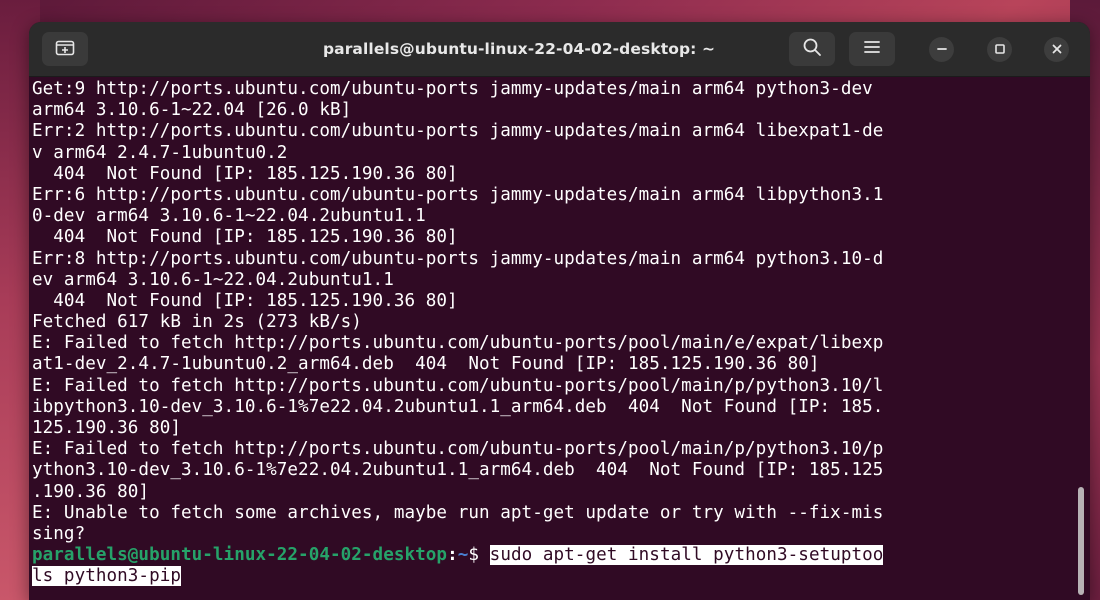  I want to click on minimize-icon, so click(942, 49).